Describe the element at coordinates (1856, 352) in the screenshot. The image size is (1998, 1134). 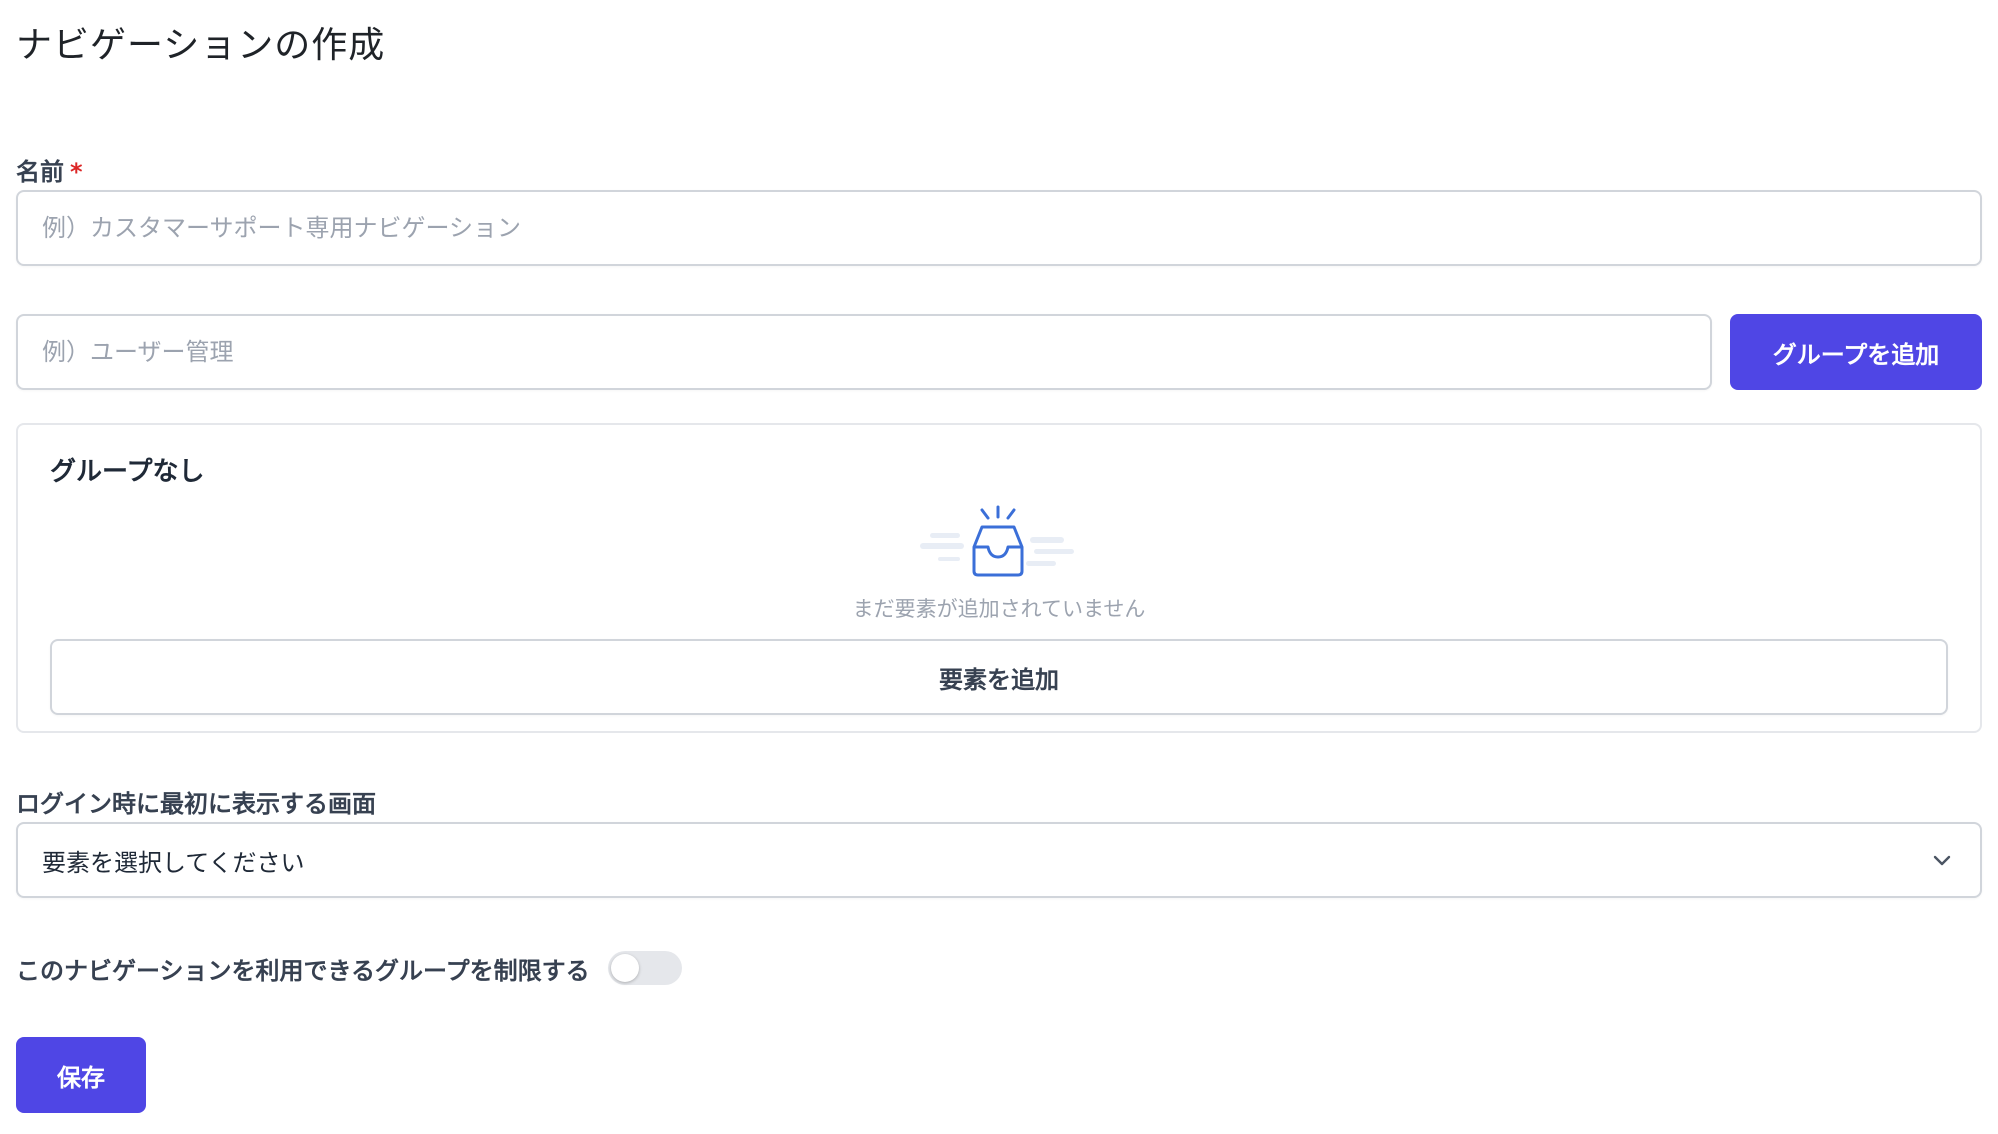
I see `add-group-button: グループを追加` at that location.